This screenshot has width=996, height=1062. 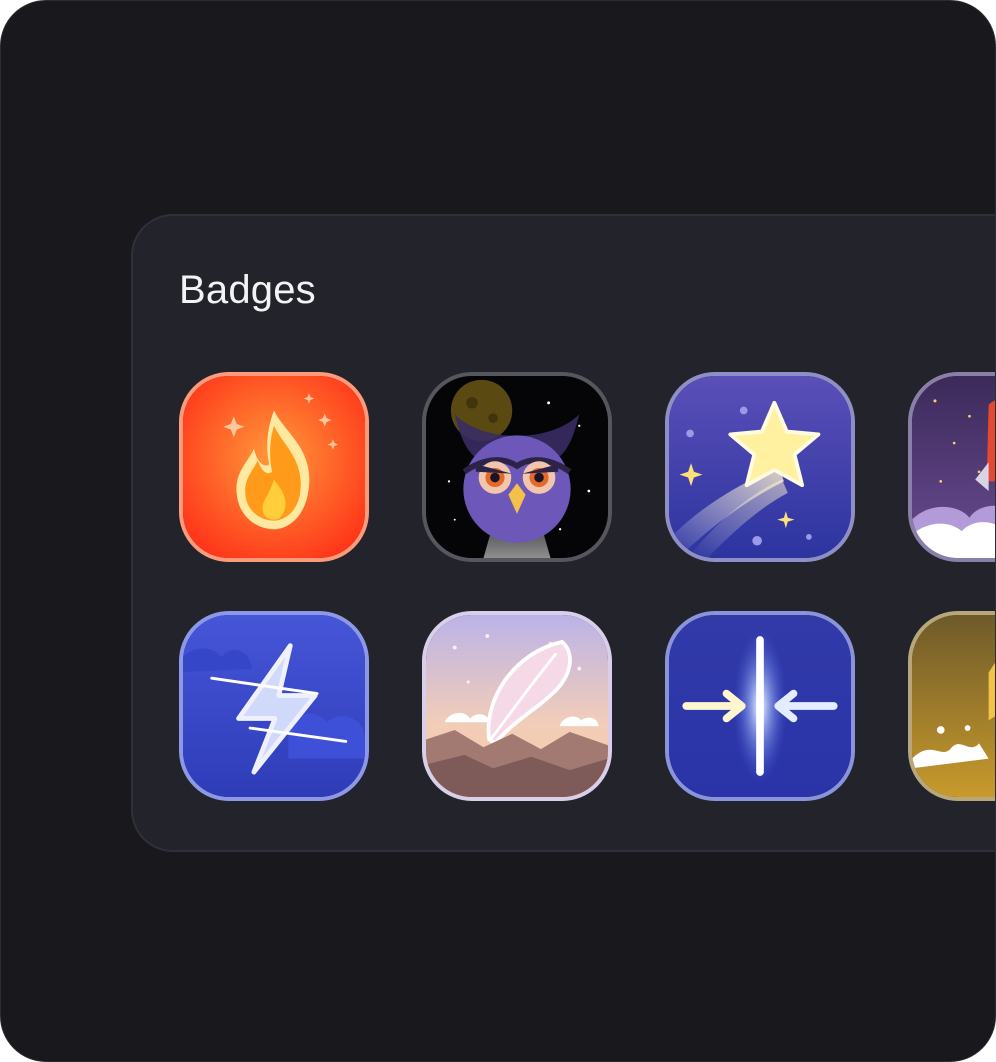 I want to click on badge-rocket, so click(x=951, y=467).